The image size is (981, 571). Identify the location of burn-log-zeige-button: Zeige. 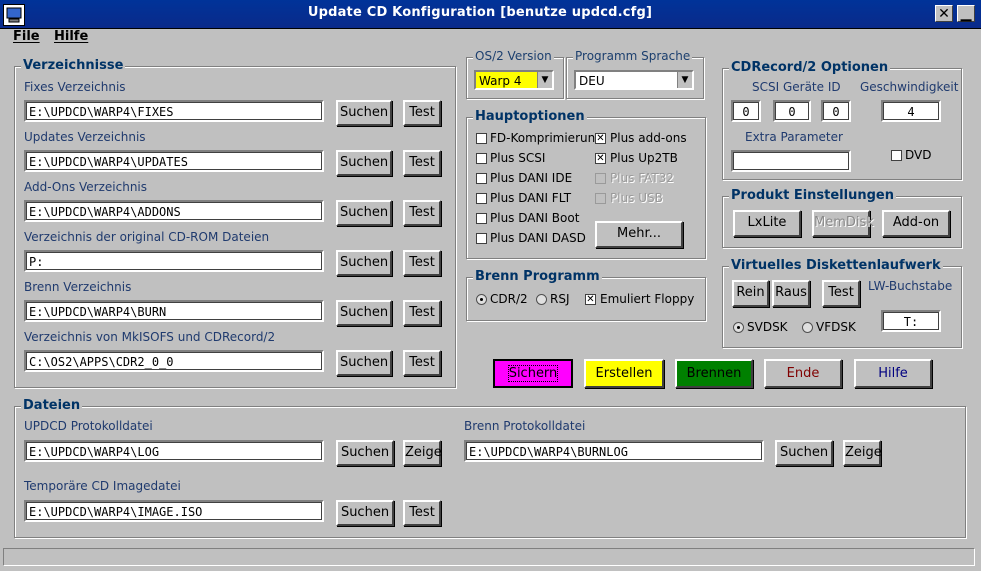
(862, 453).